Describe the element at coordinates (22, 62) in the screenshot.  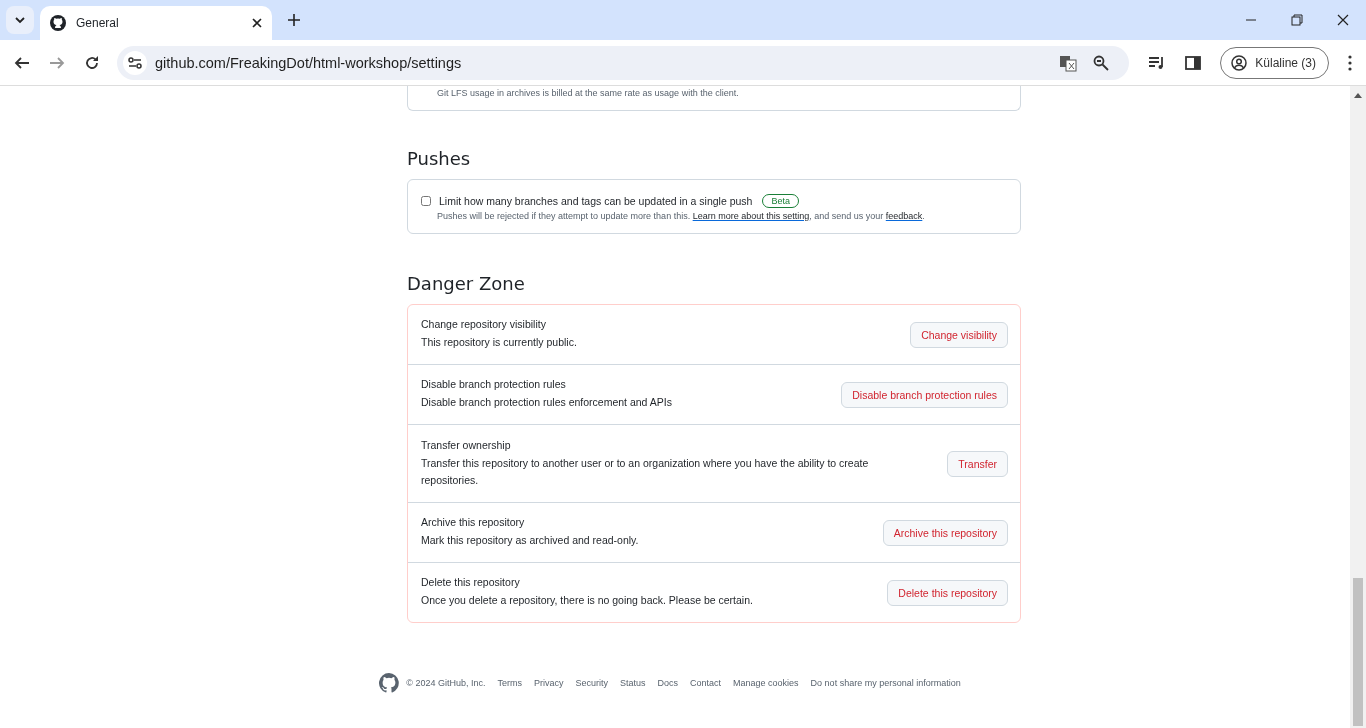
I see `back-arrow-icon` at that location.